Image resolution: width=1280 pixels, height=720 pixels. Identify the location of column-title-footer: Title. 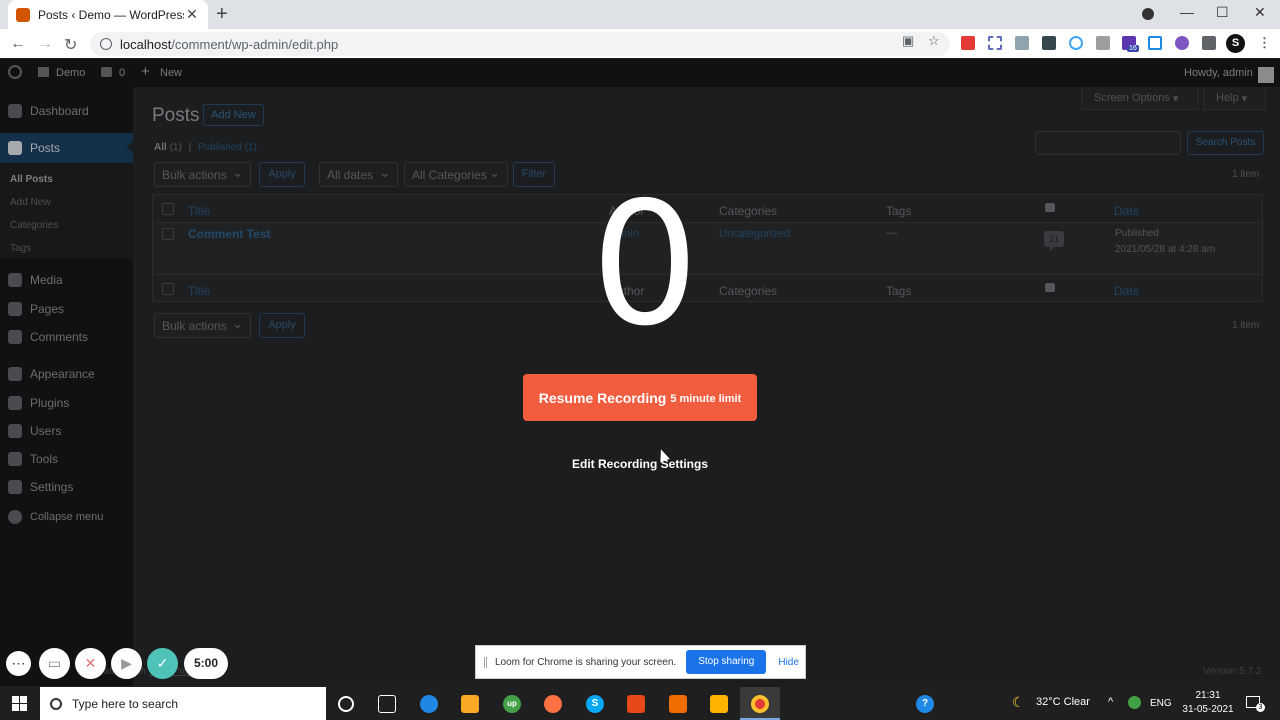
(199, 291).